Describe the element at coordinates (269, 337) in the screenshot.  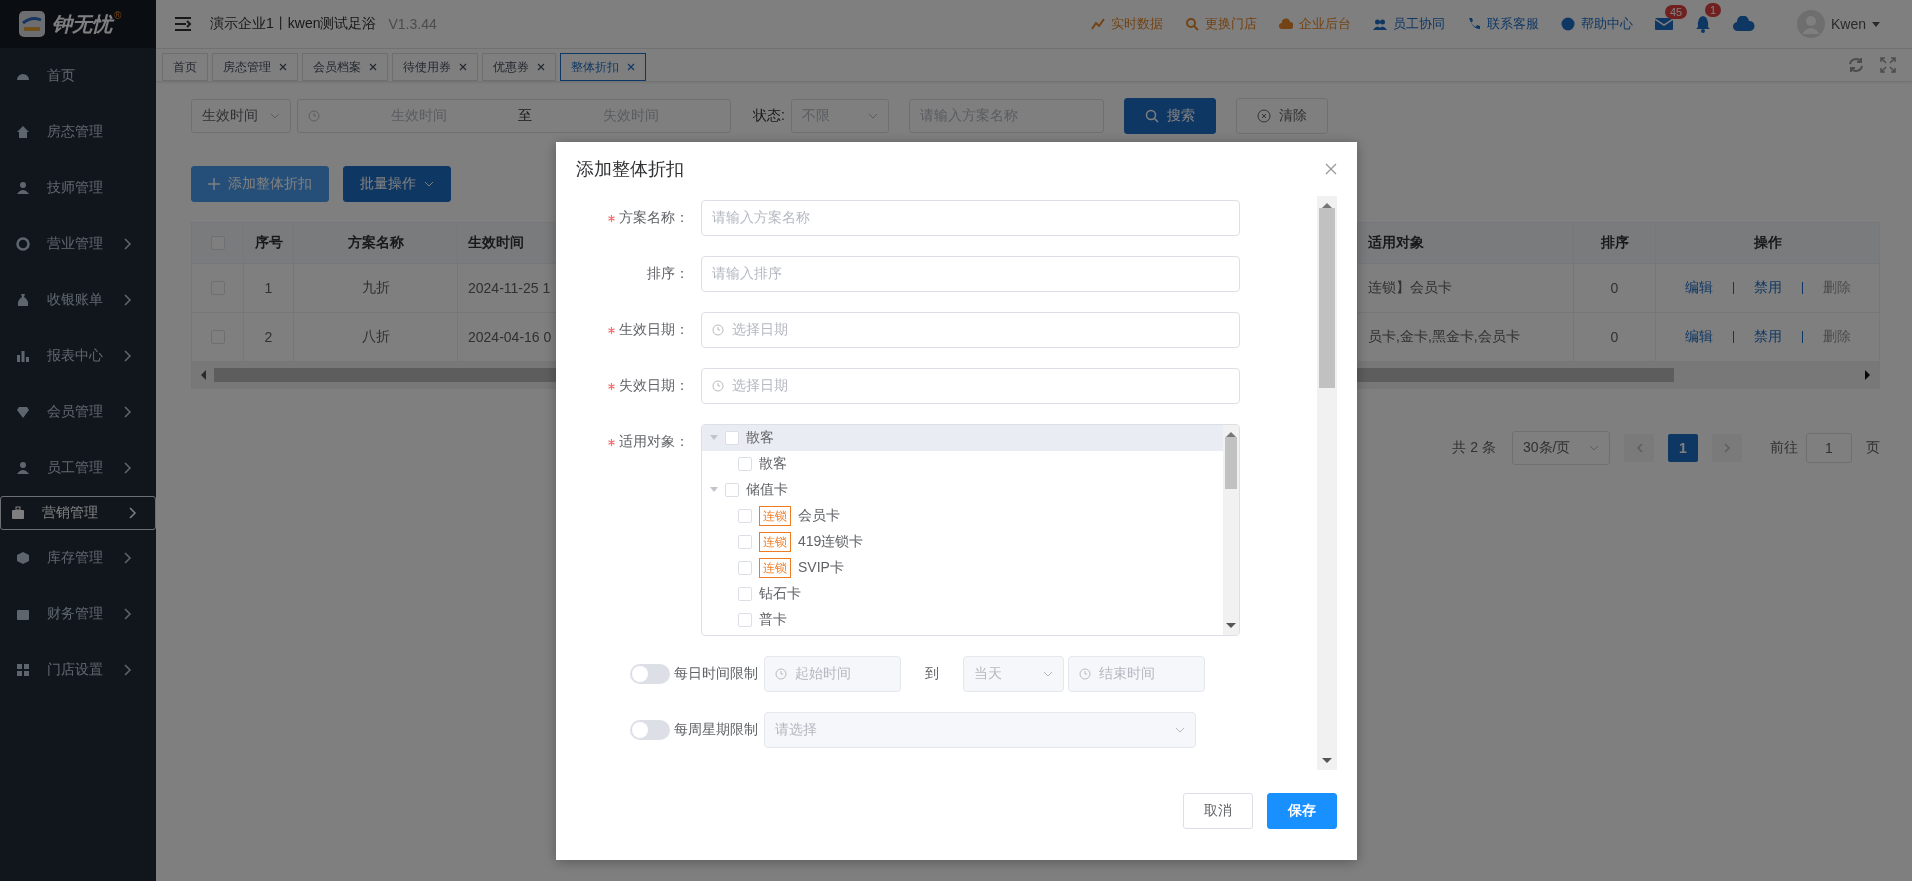
I see `table-cell: 2` at that location.